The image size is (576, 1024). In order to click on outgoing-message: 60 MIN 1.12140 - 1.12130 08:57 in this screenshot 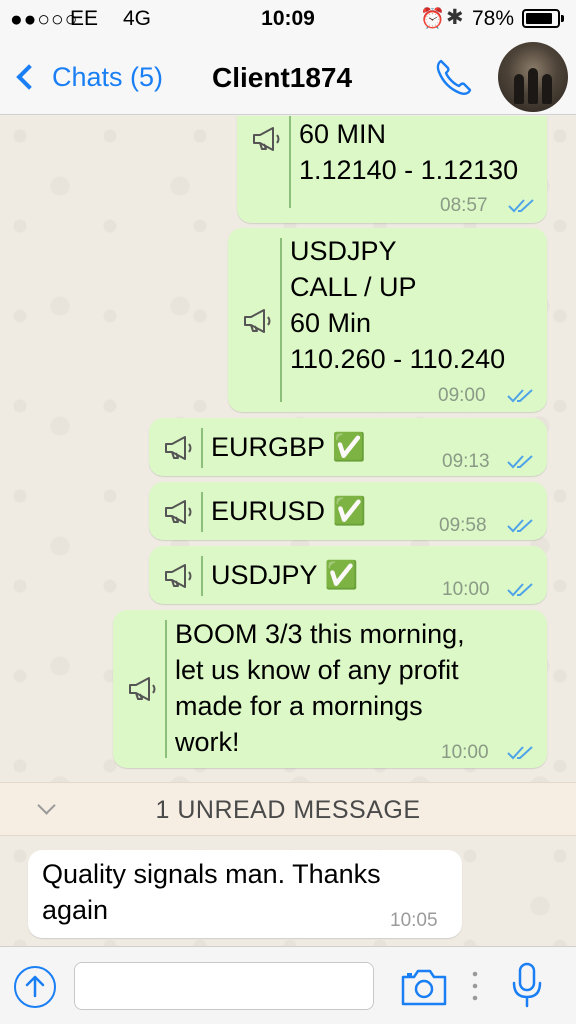, I will do `click(392, 169)`.